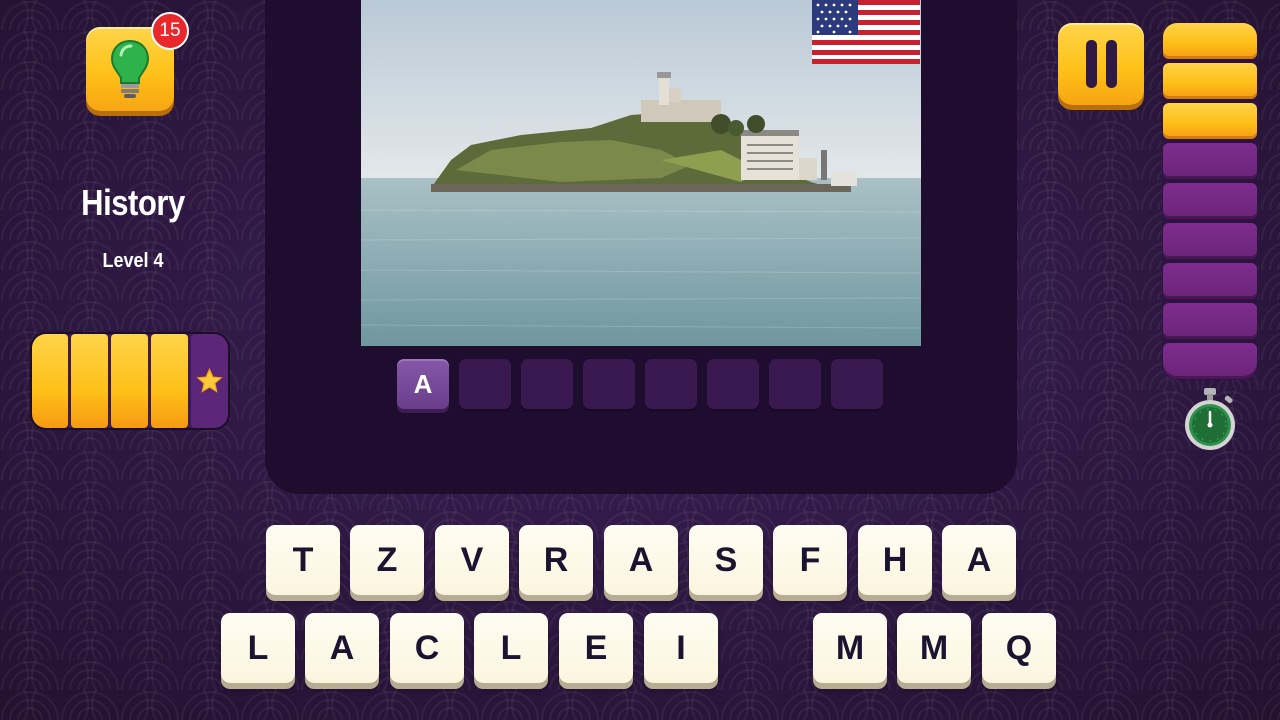 Image resolution: width=1280 pixels, height=720 pixels. I want to click on letter-key-c: C, so click(427, 648).